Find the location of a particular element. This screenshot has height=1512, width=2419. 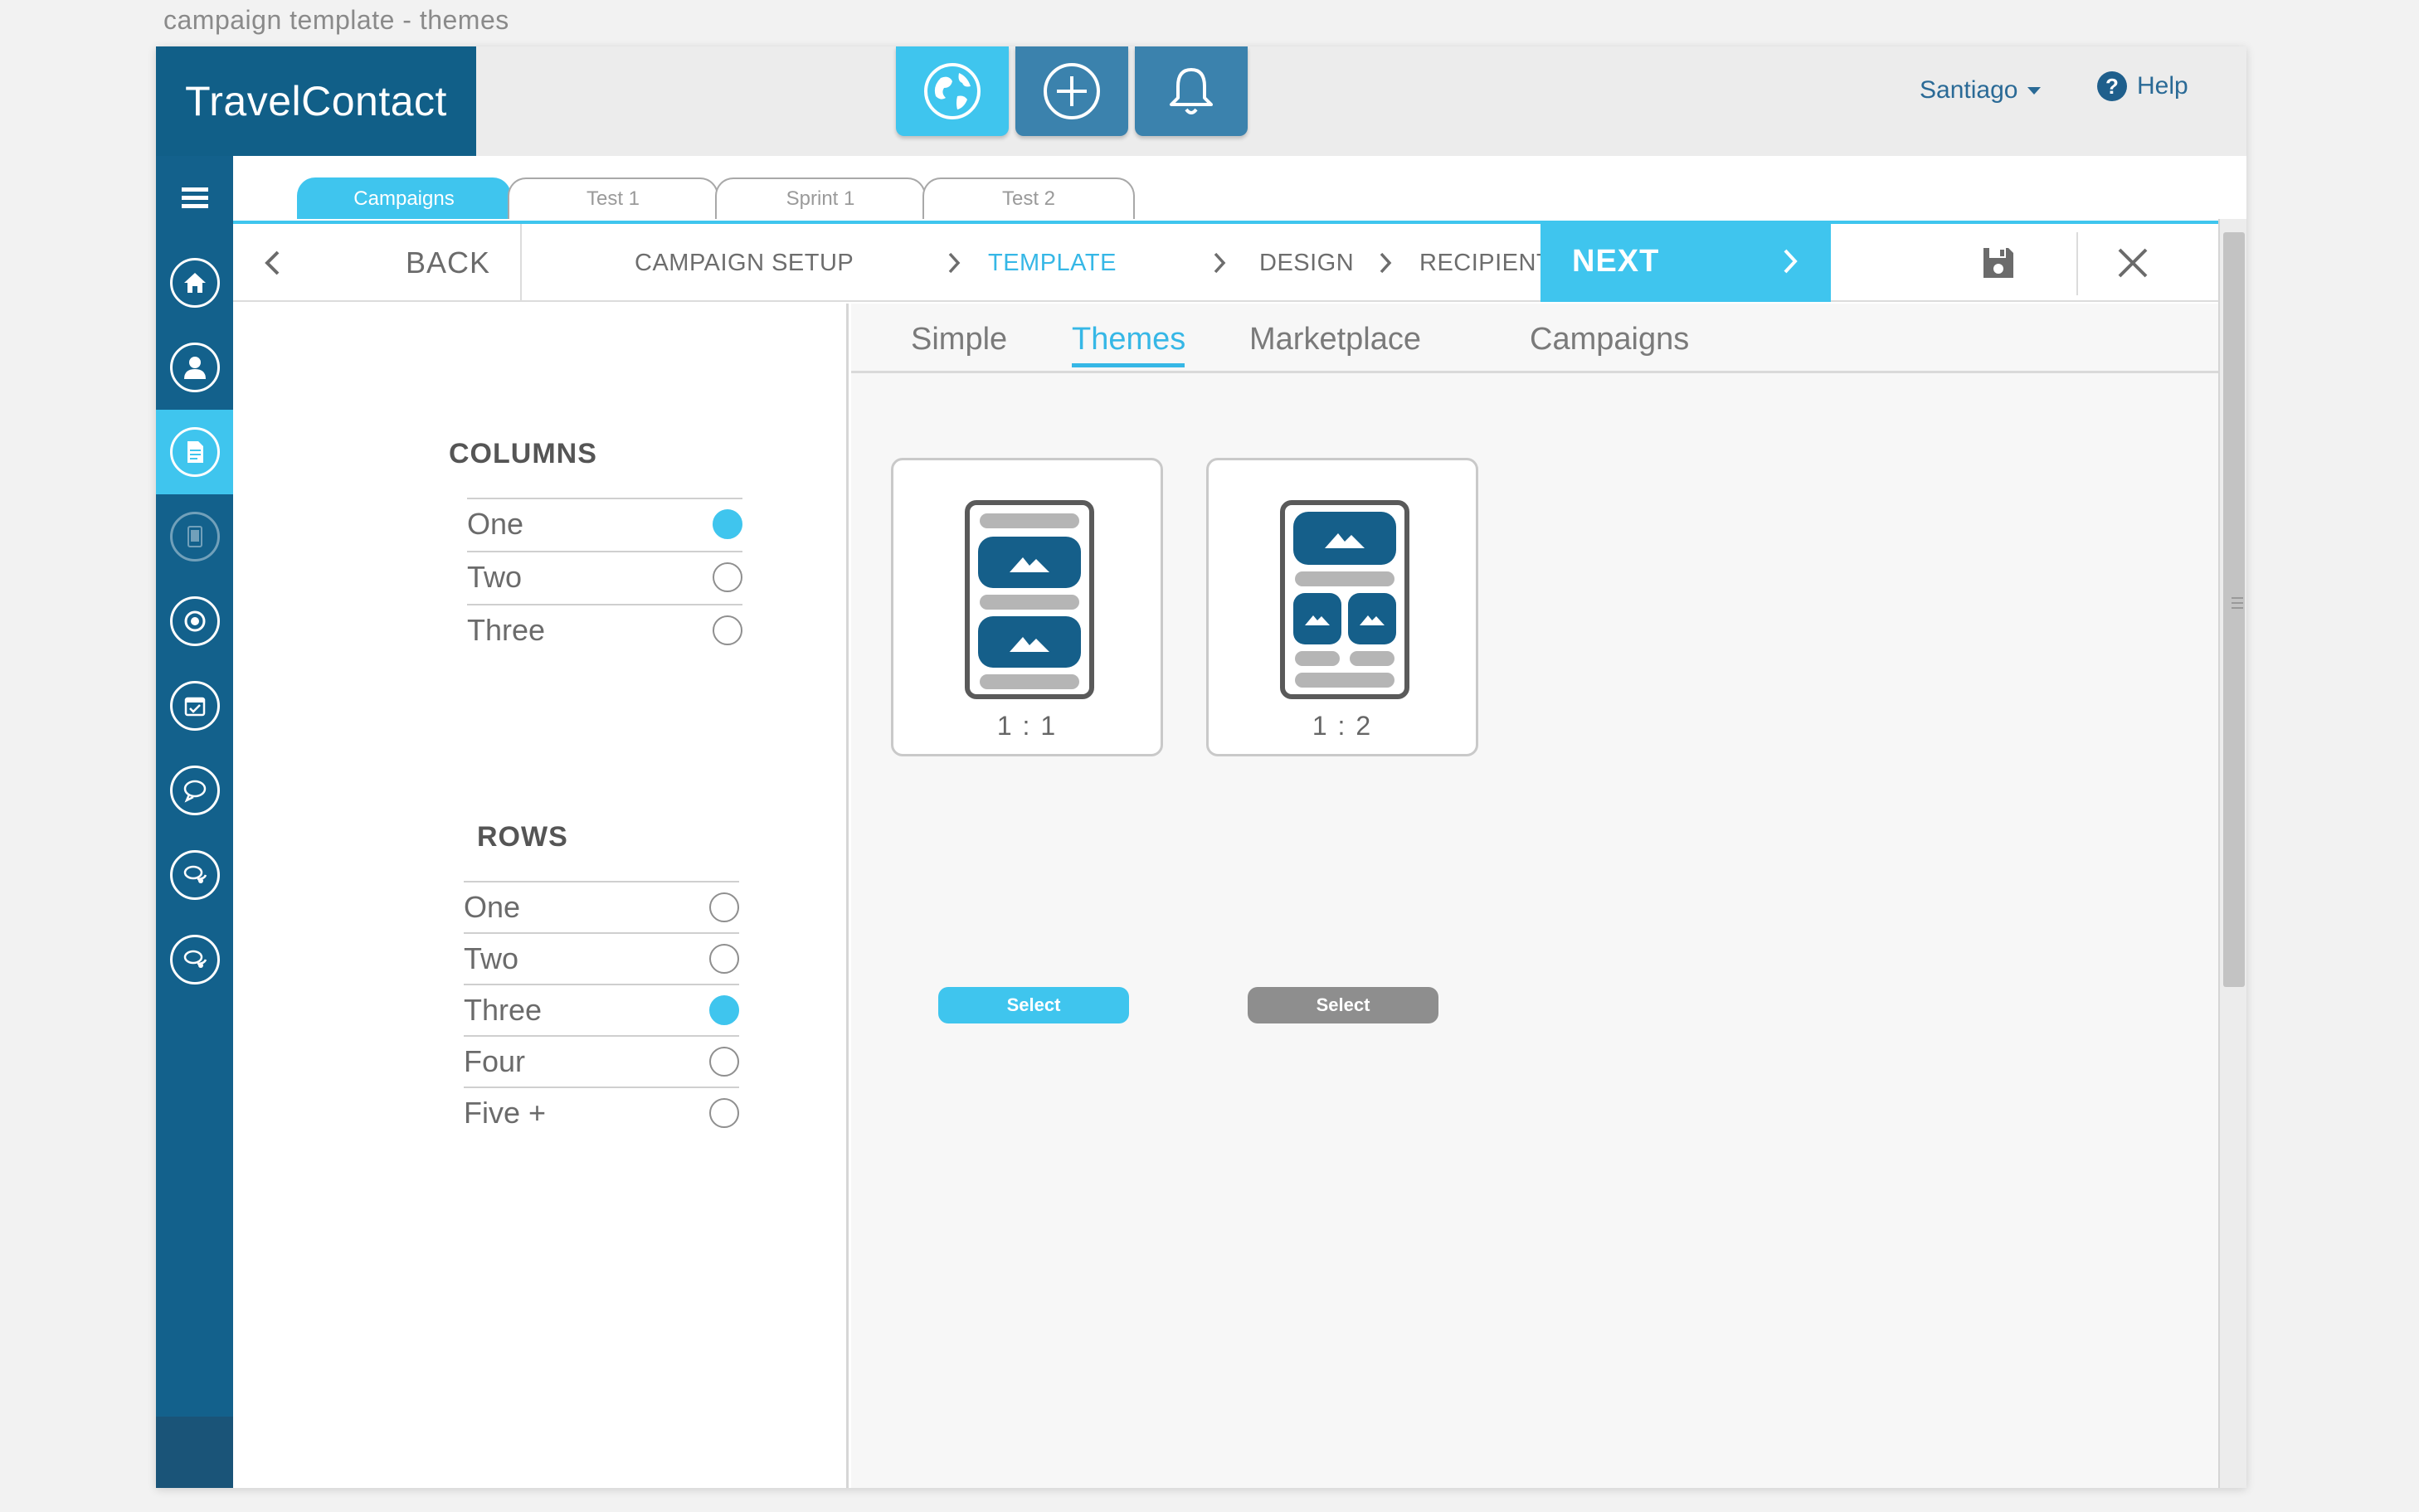

back-label: BACK is located at coordinates (448, 263).